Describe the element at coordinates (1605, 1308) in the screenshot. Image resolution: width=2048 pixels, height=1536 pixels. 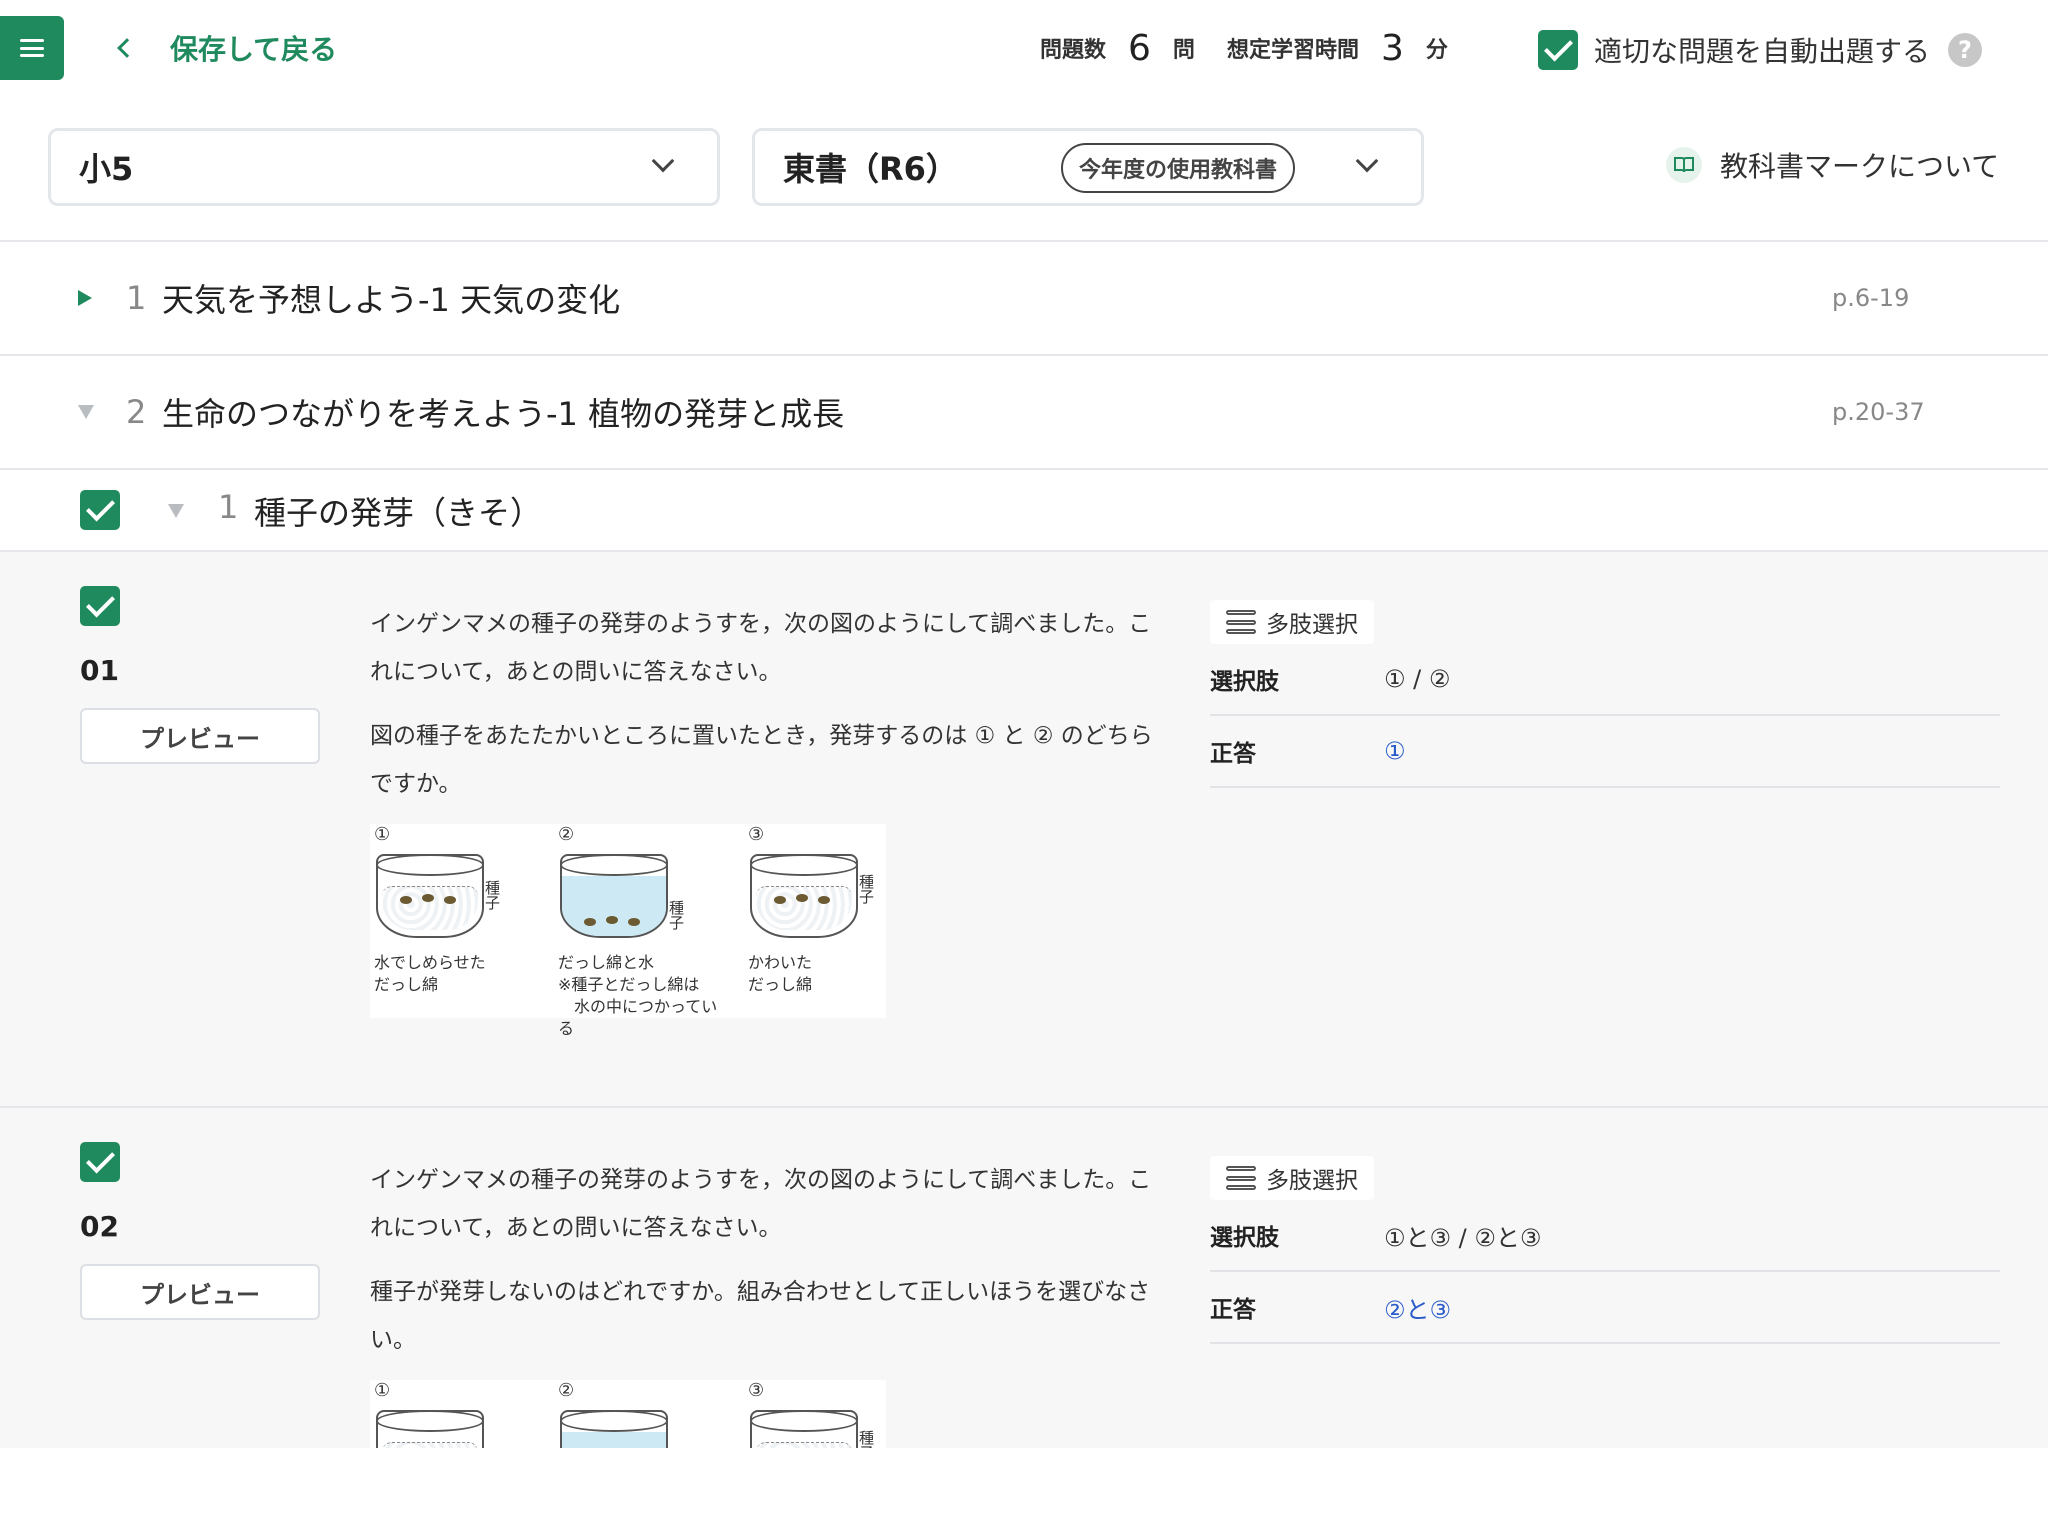
I see `answer-row: 正答 ②と③` at that location.